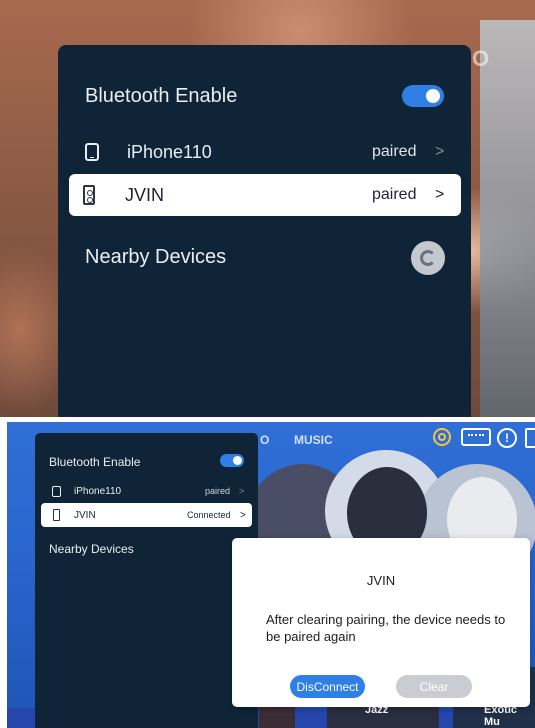  What do you see at coordinates (476, 437) in the screenshot?
I see `keyboard-icon` at bounding box center [476, 437].